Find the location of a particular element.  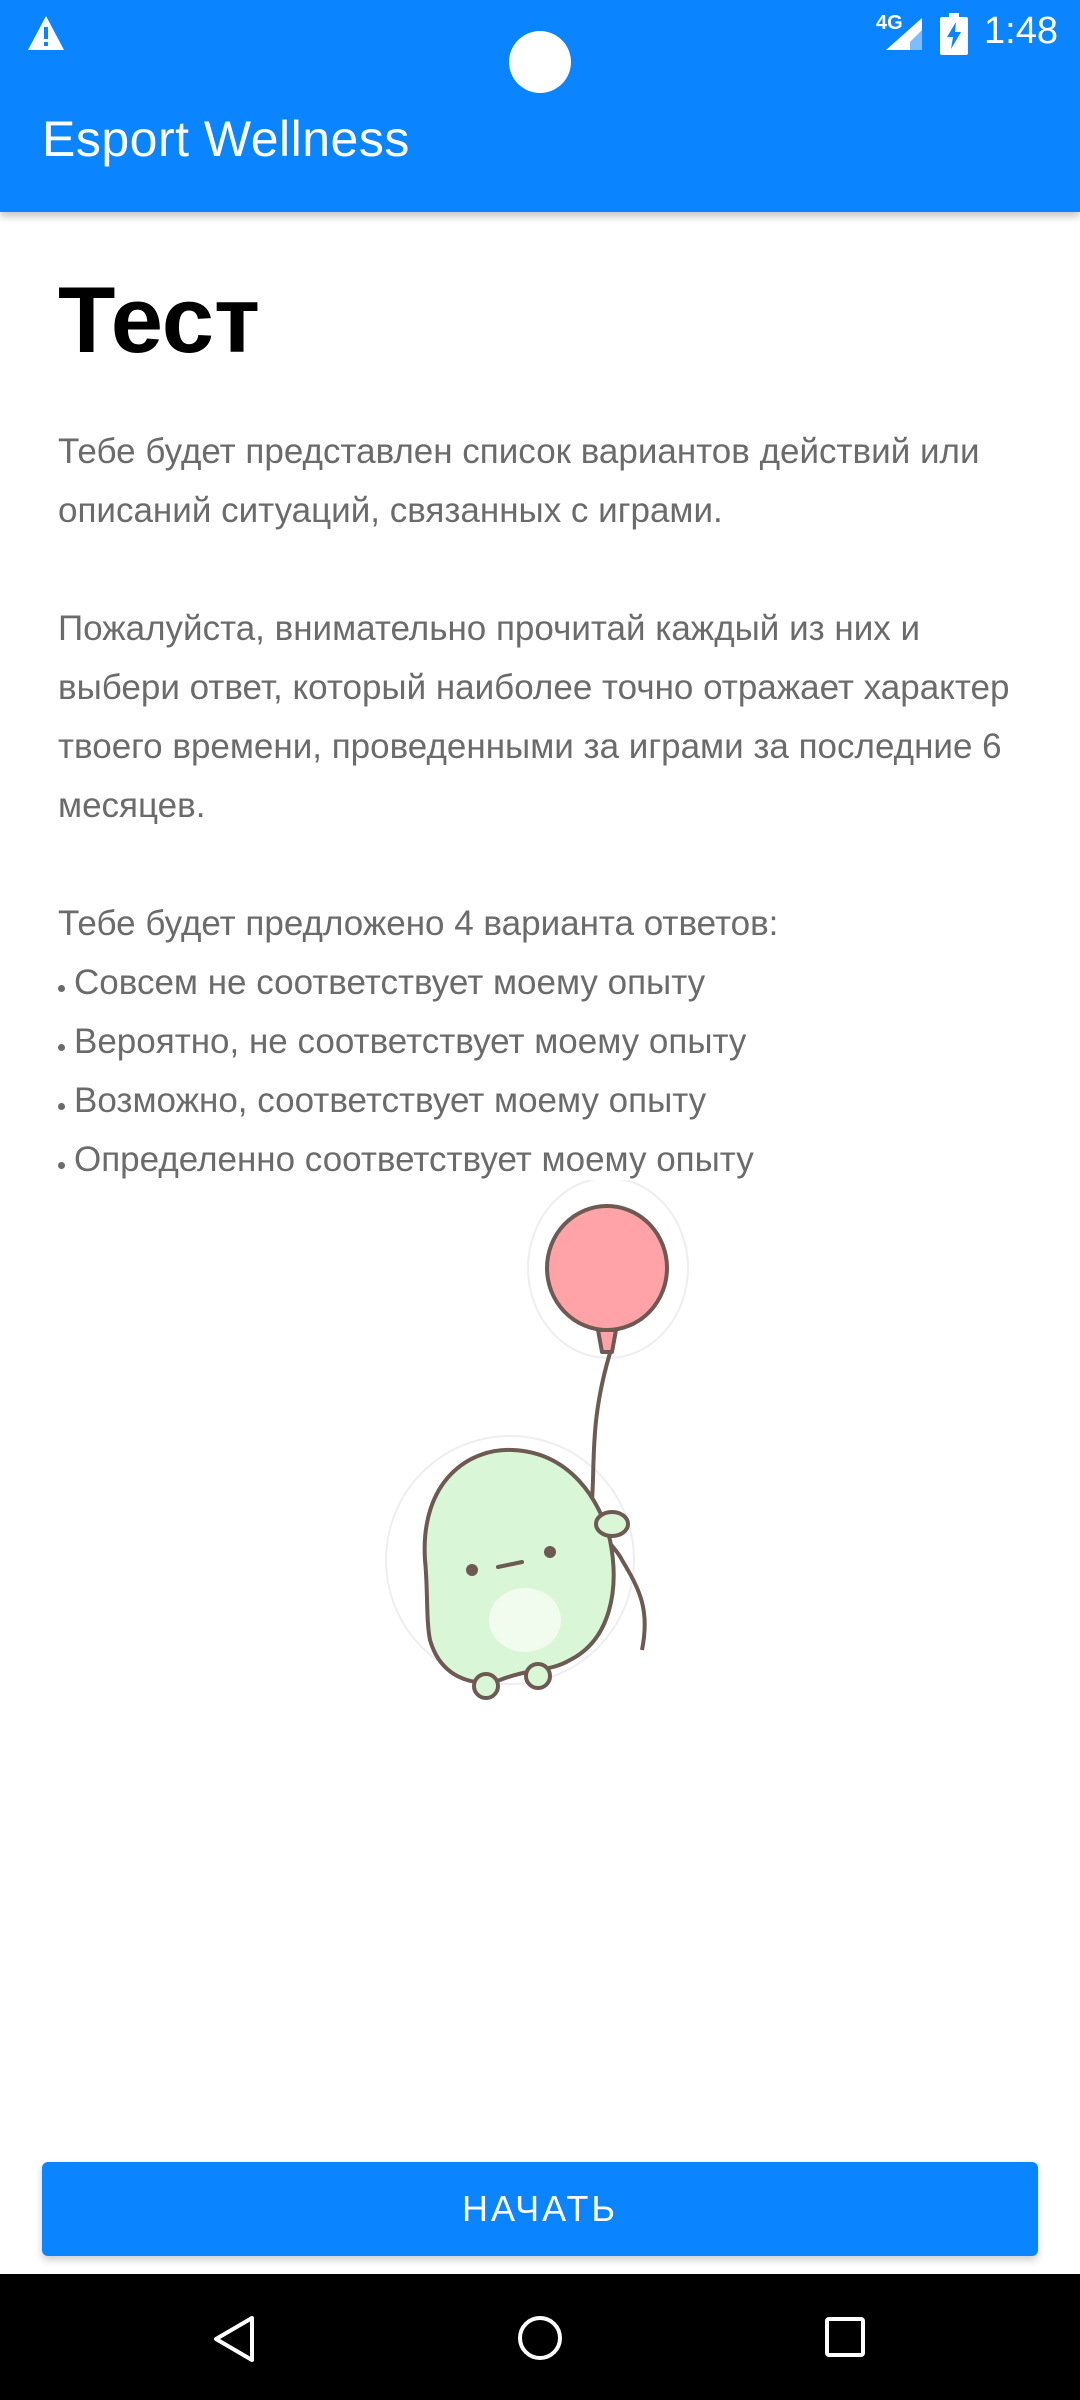

status-bar: 4G 1:48 is located at coordinates (540, 46).